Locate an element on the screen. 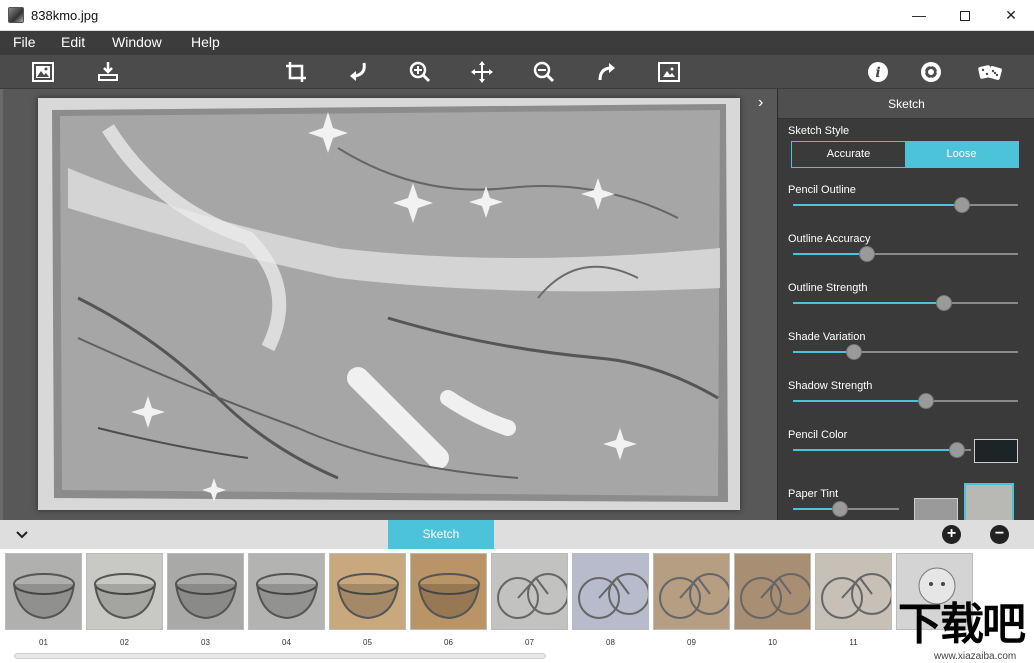 This screenshot has width=1034, height=663. preset-label: 05 is located at coordinates (367, 642).